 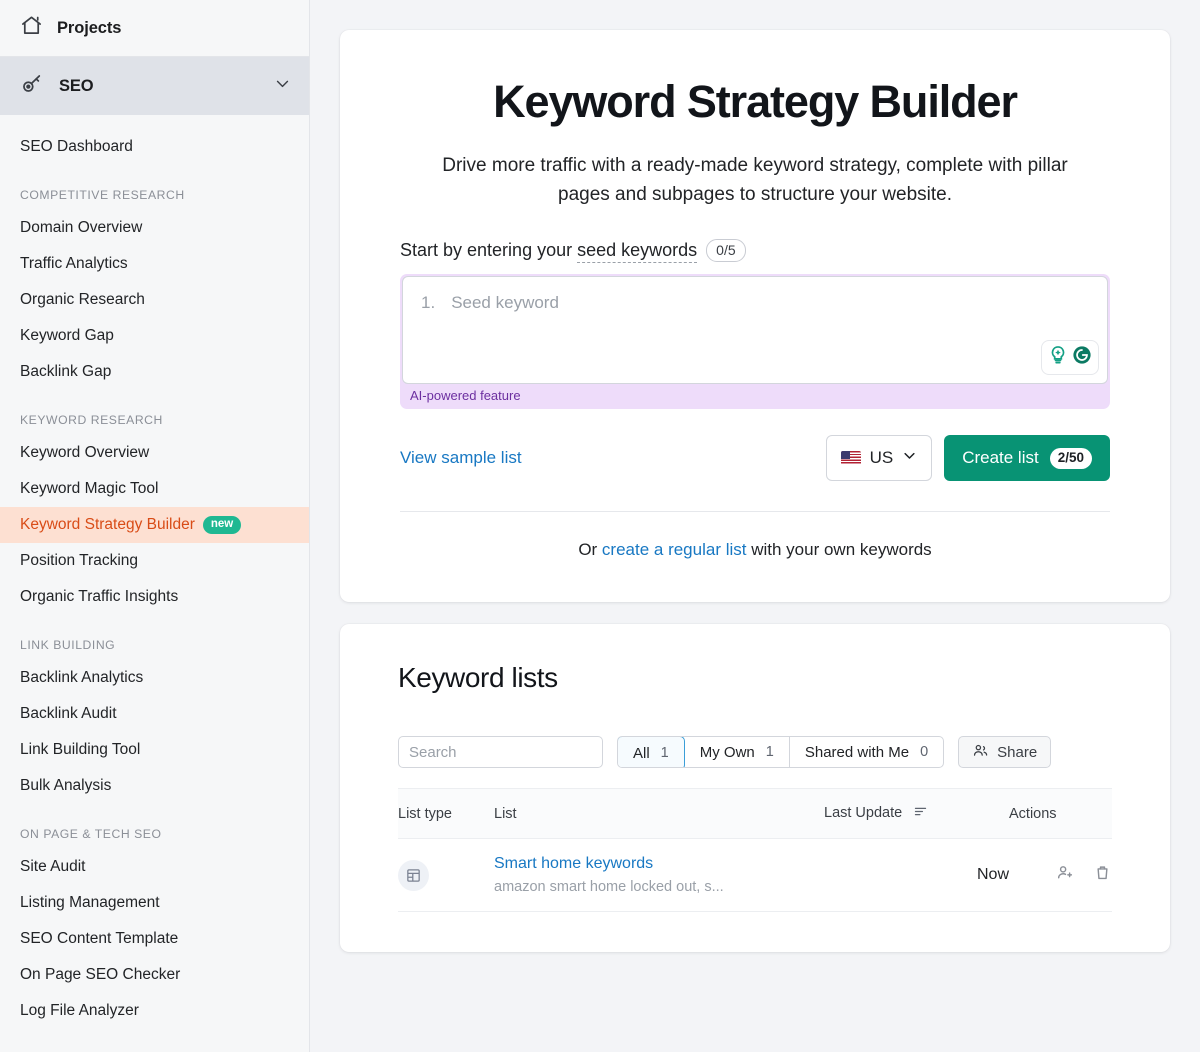 I want to click on sidebar-item-keyword-overview: Keyword Overview, so click(x=154, y=453).